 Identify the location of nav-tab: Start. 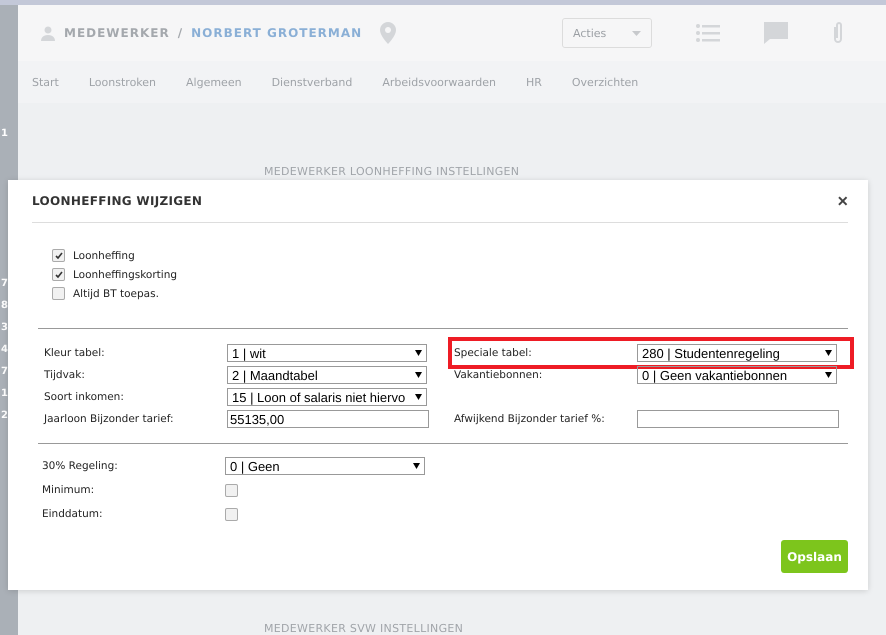
(45, 82).